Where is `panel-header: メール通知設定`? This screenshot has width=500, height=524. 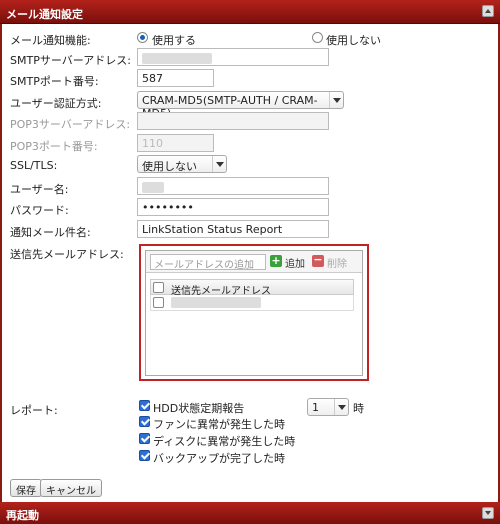 panel-header: メール通知設定 is located at coordinates (250, 12).